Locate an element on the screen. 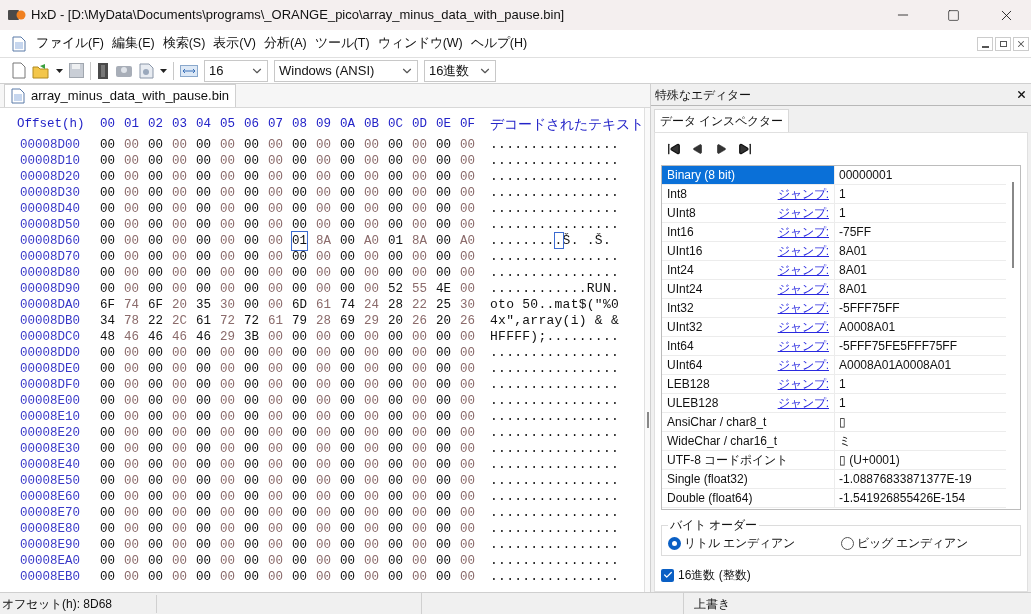  menu-item: 表示(V) is located at coordinates (234, 43).